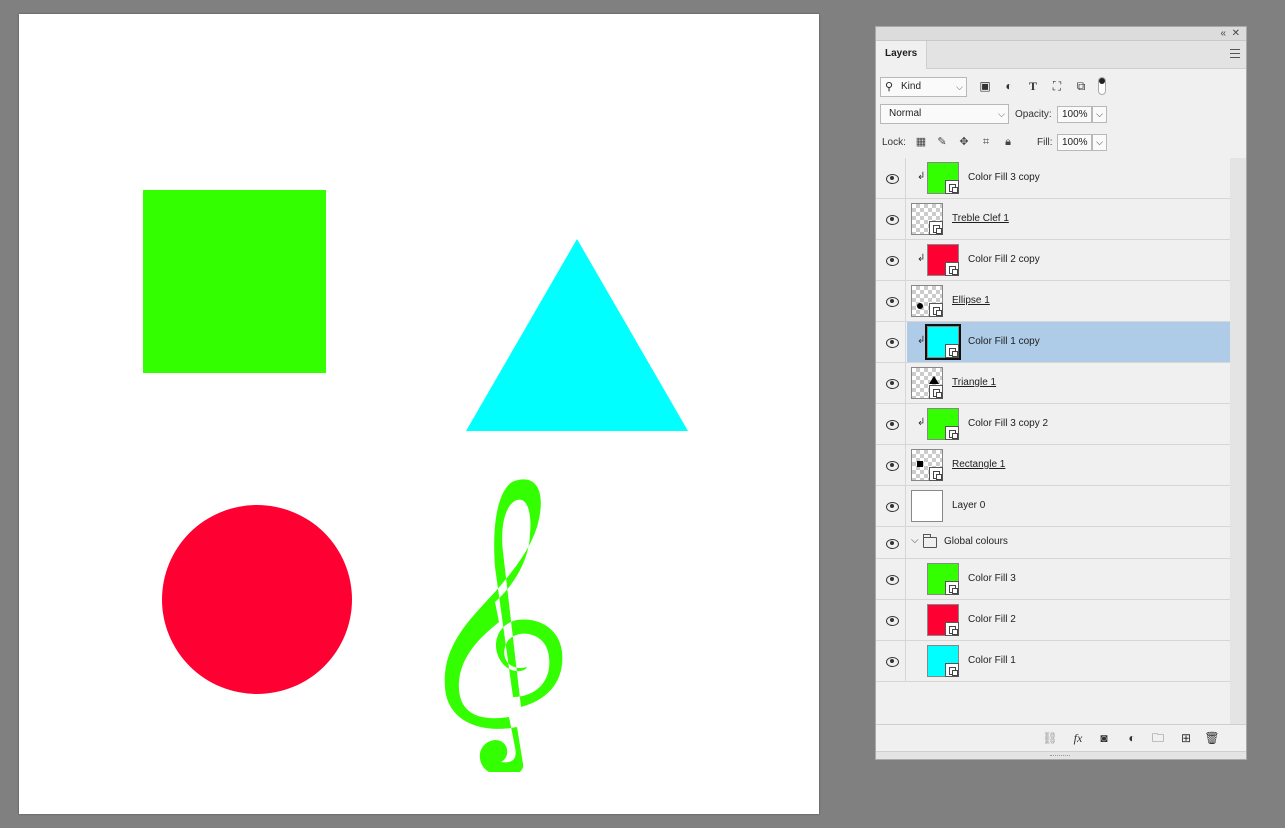  What do you see at coordinates (1068, 342) in the screenshot?
I see `layer-body: ↲ Color Fill 1 copy` at bounding box center [1068, 342].